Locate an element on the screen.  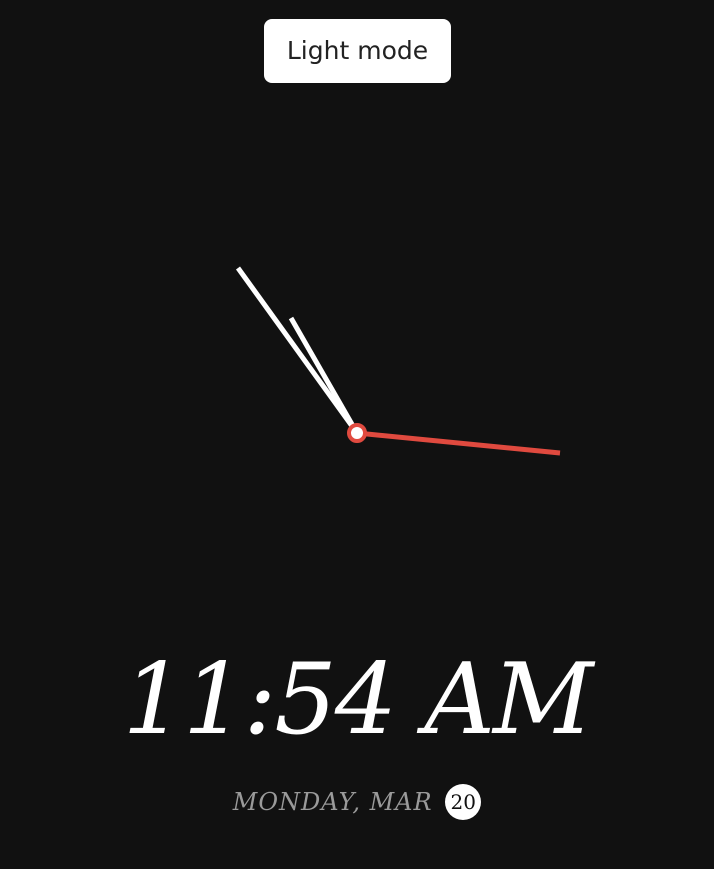
second-hand is located at coordinates (458, 443).